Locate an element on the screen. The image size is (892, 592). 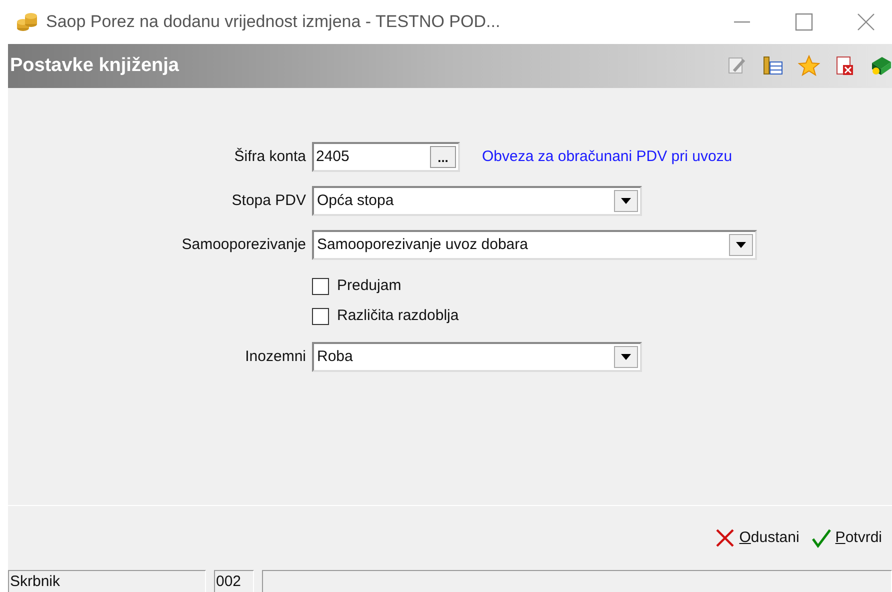
delete-document-icon is located at coordinates (845, 66).